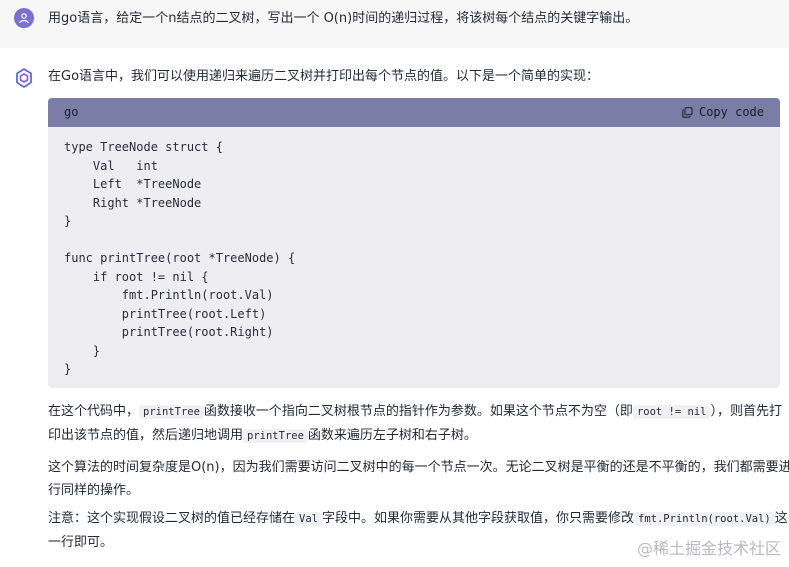 This screenshot has width=789, height=567. What do you see at coordinates (146, 435) in the screenshot?
I see `text-span: 印出该节点的值，然后递归地调用` at bounding box center [146, 435].